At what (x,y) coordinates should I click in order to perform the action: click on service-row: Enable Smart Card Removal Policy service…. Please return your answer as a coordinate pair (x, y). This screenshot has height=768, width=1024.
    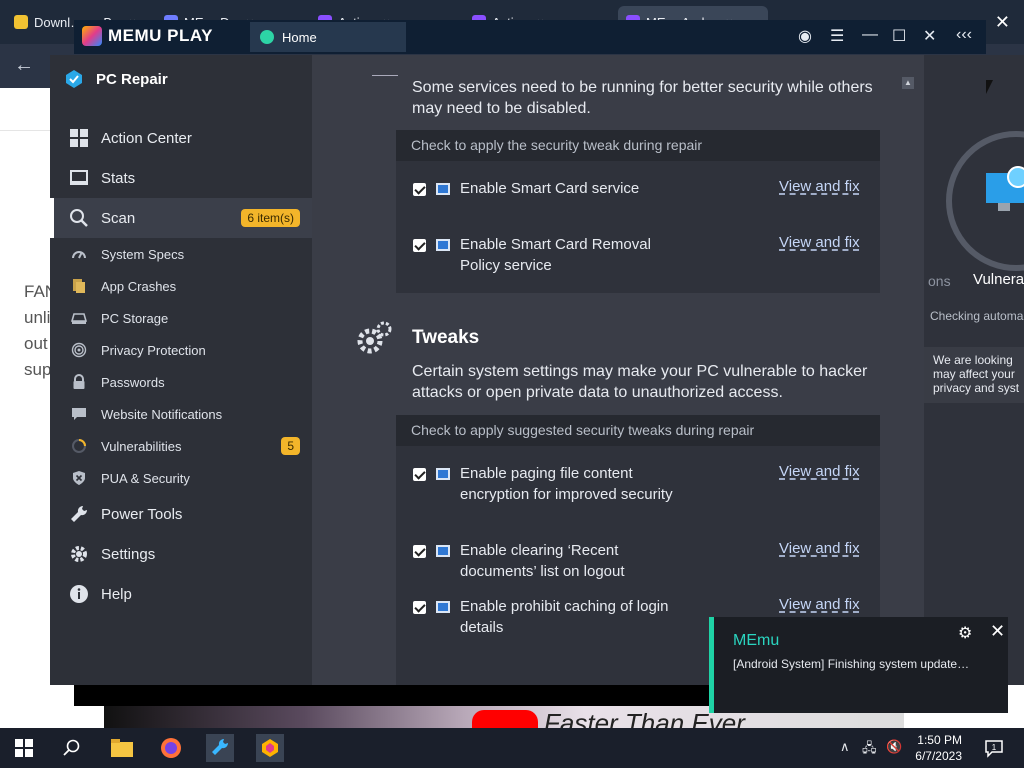
    Looking at the image, I should click on (638, 258).